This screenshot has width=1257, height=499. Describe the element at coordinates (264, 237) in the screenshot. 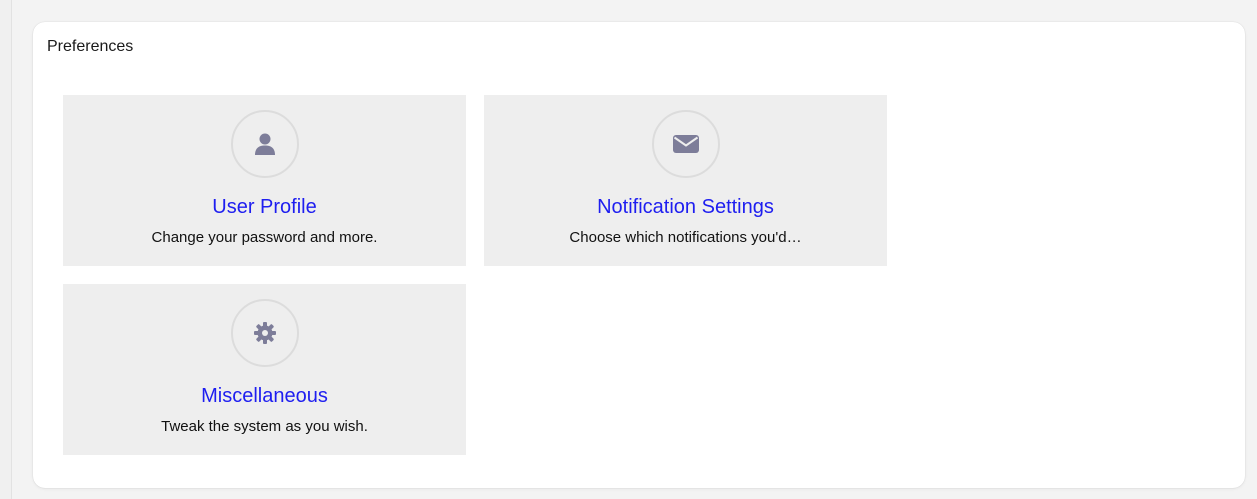

I see `user-profile-description: Change your password and more.` at that location.